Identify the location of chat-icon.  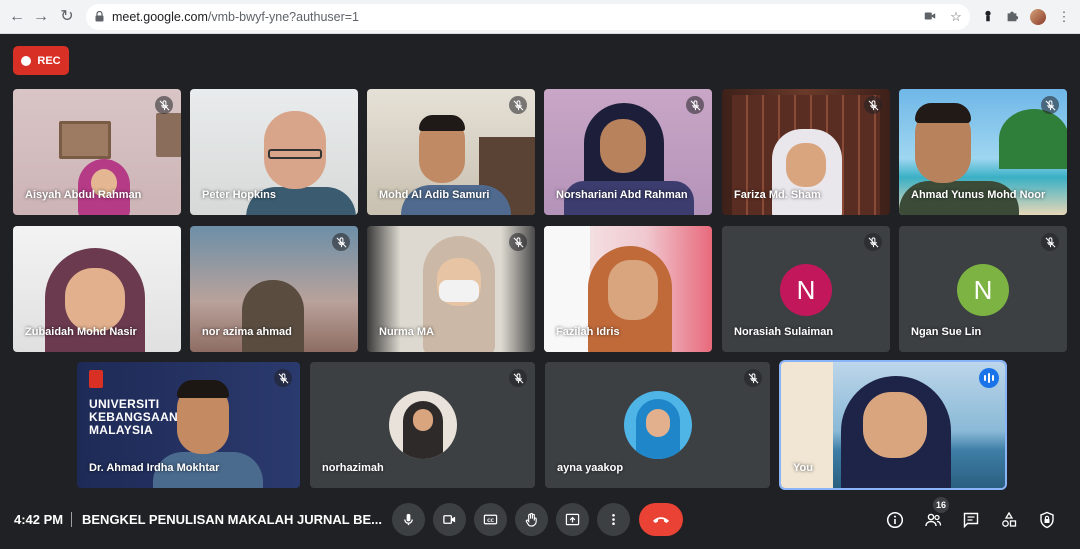
(971, 520).